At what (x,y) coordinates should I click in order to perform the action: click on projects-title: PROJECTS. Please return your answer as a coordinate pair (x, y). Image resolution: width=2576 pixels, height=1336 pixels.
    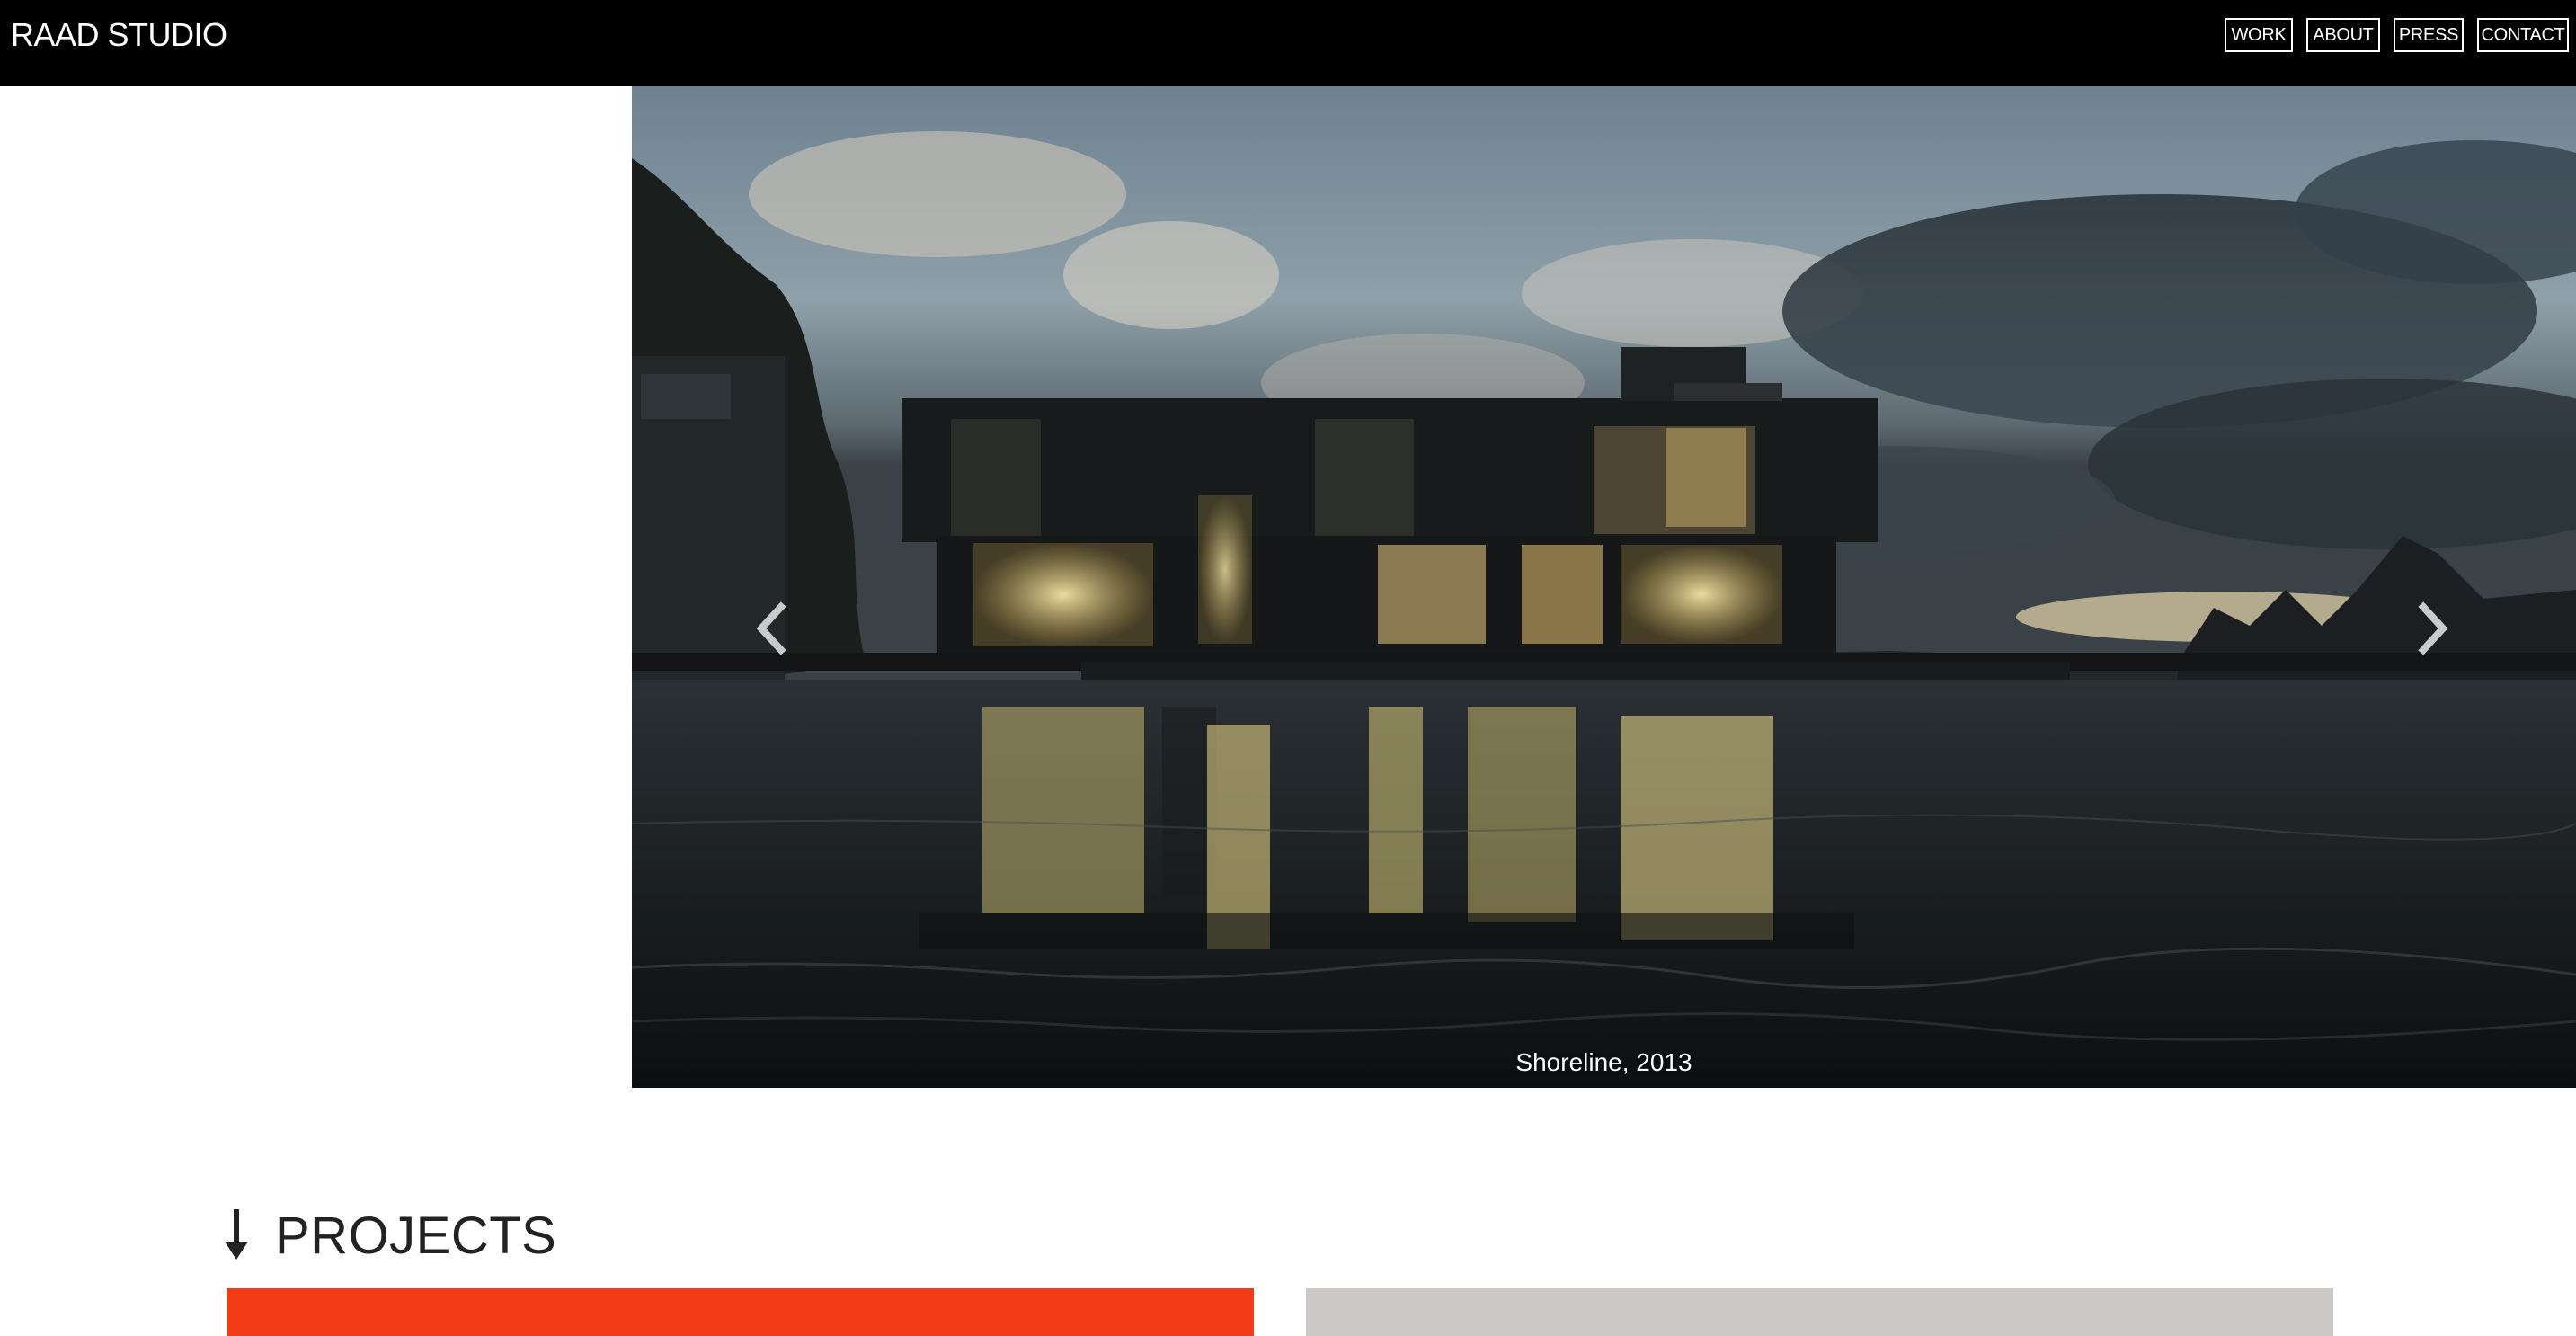
    Looking at the image, I should click on (416, 1235).